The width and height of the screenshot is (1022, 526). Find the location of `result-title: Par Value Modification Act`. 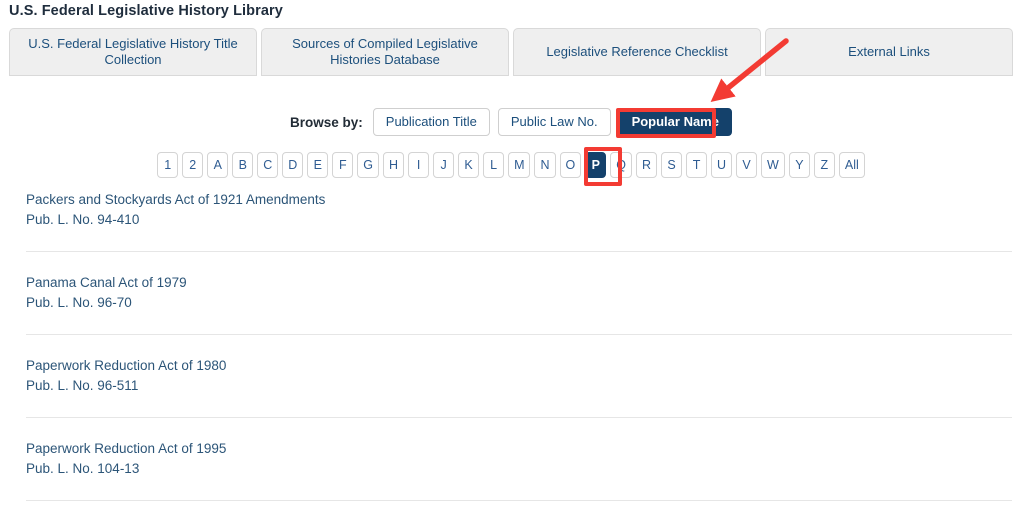

result-title: Par Value Modification Act is located at coordinates (519, 524).